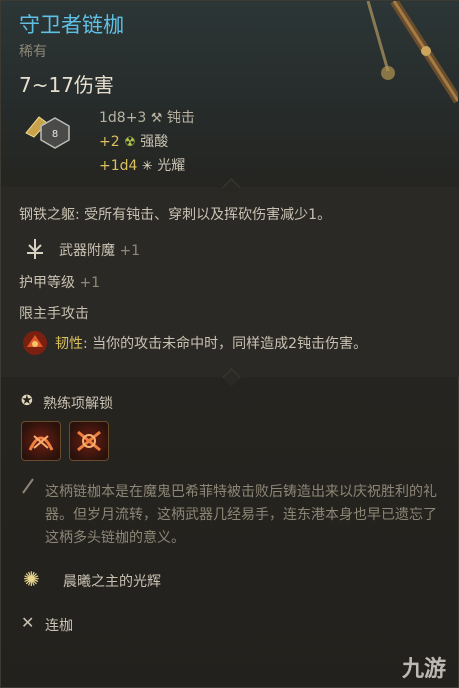 This screenshot has width=459, height=688. What do you see at coordinates (54, 314) in the screenshot?
I see `main-hand-text: 限主手攻击` at bounding box center [54, 314].